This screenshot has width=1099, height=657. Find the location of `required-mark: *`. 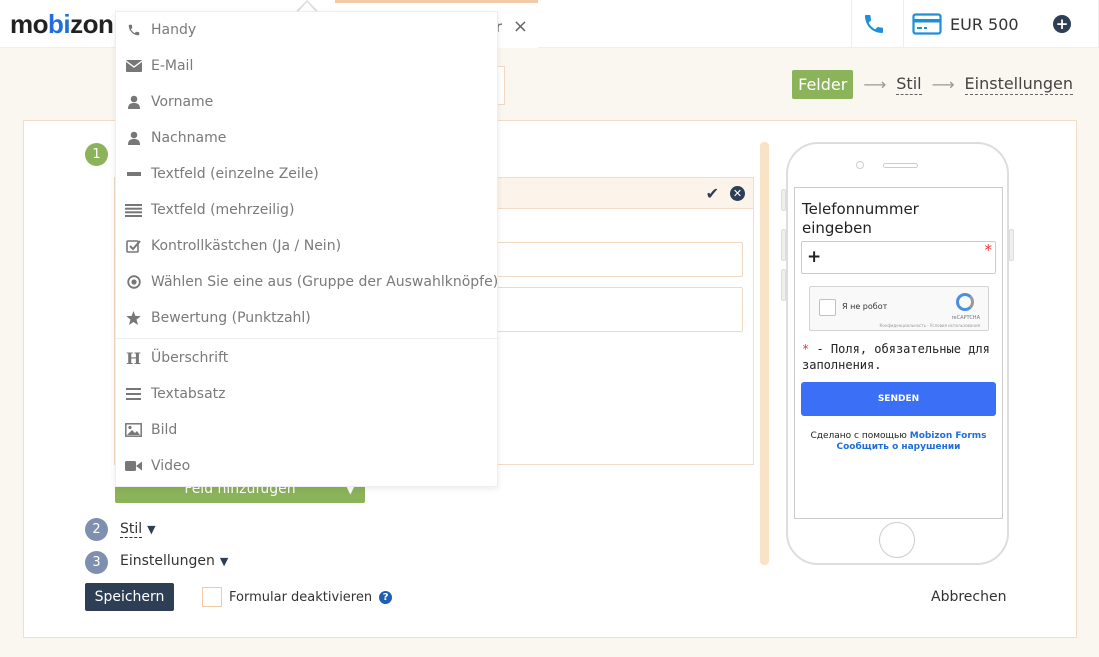

required-mark: * is located at coordinates (988, 250).